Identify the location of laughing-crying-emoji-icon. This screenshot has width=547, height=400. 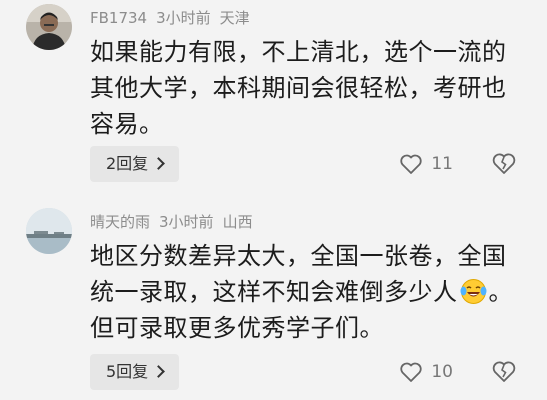
(473, 291).